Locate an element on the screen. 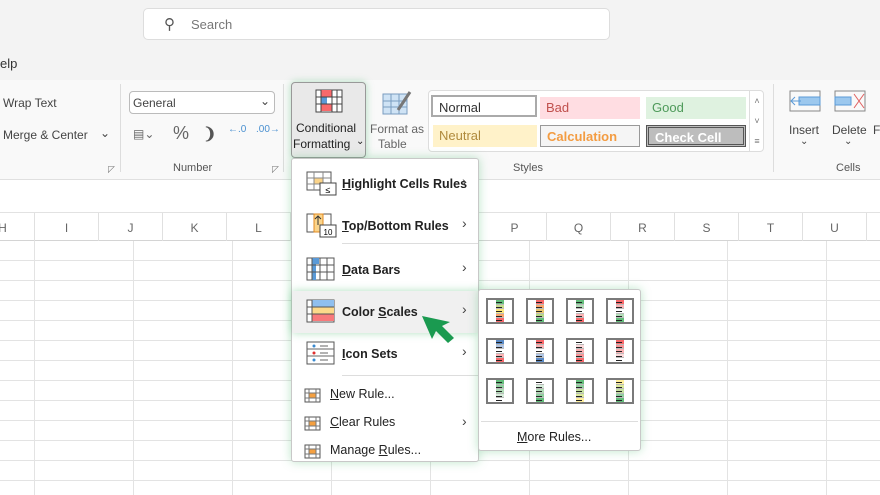  menu-item-highlight-cells-rules: ≤ Highlight Cells Rules › is located at coordinates (385, 184).